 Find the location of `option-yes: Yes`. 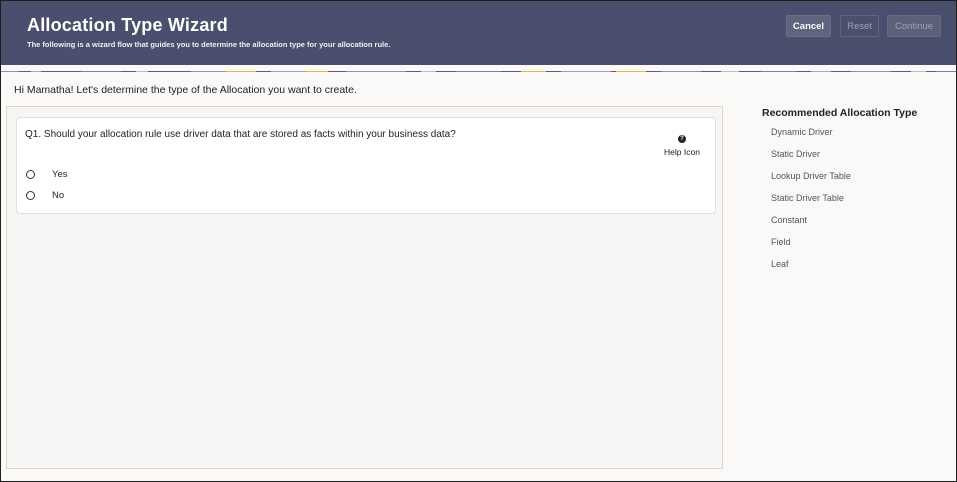

option-yes: Yes is located at coordinates (47, 174).